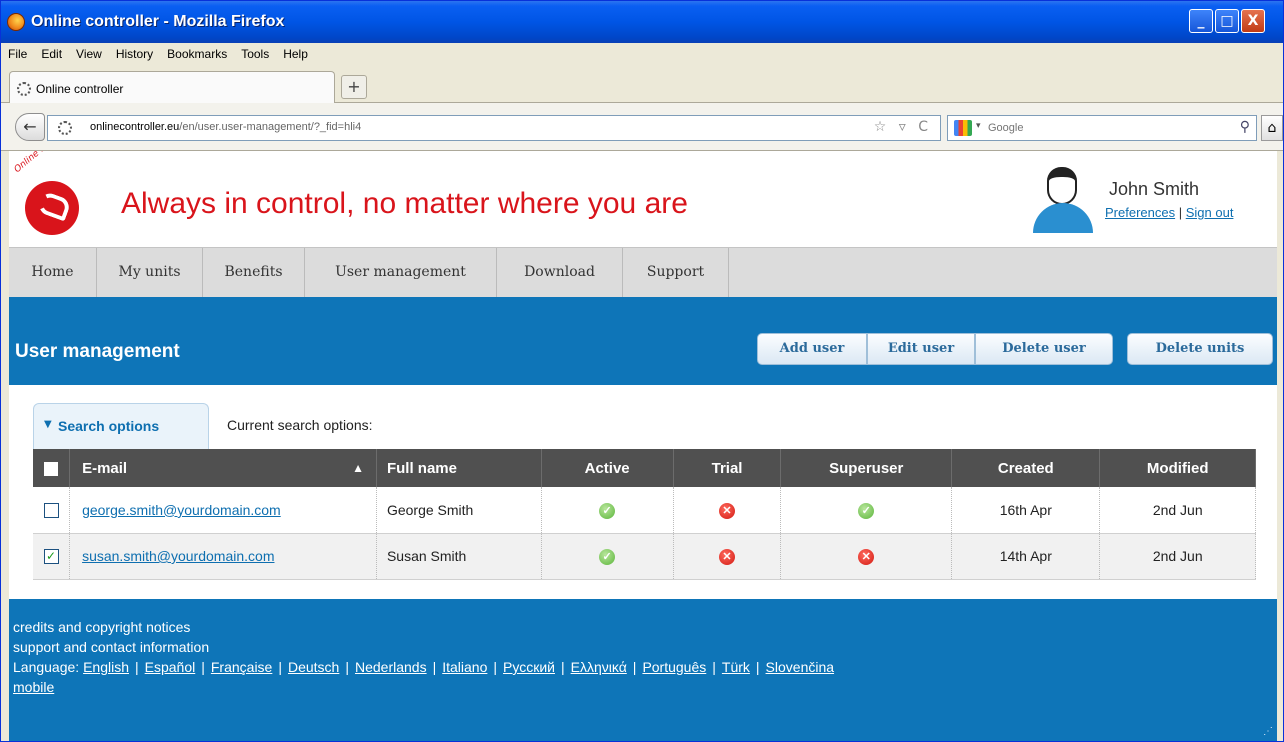  Describe the element at coordinates (727, 468) in the screenshot. I see `column-trial: Trial` at that location.